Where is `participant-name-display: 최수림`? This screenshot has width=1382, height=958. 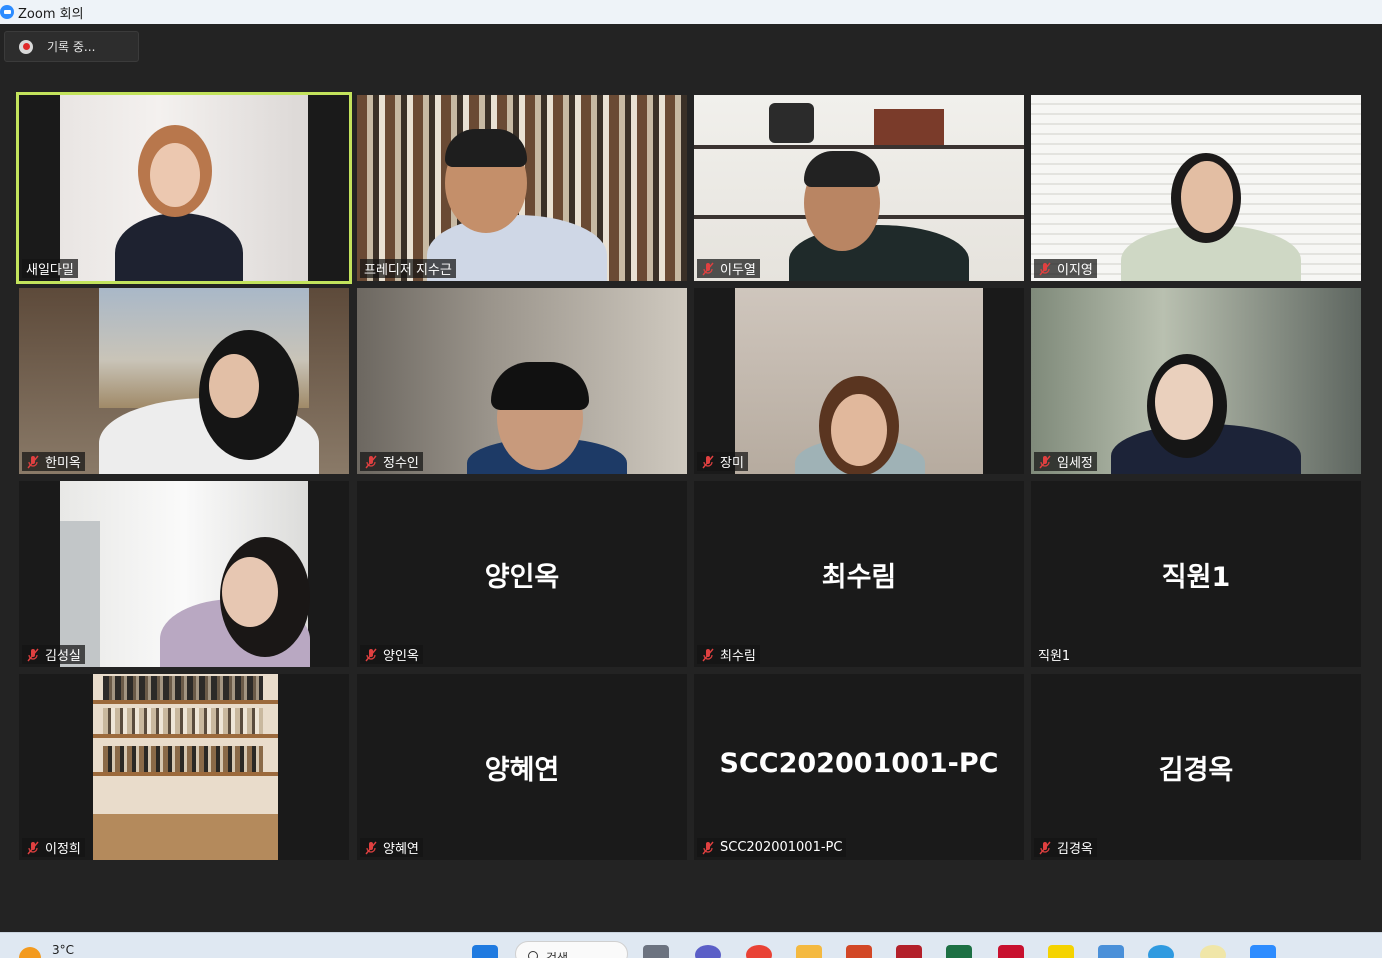
participant-name-display: 최수림 is located at coordinates (859, 577).